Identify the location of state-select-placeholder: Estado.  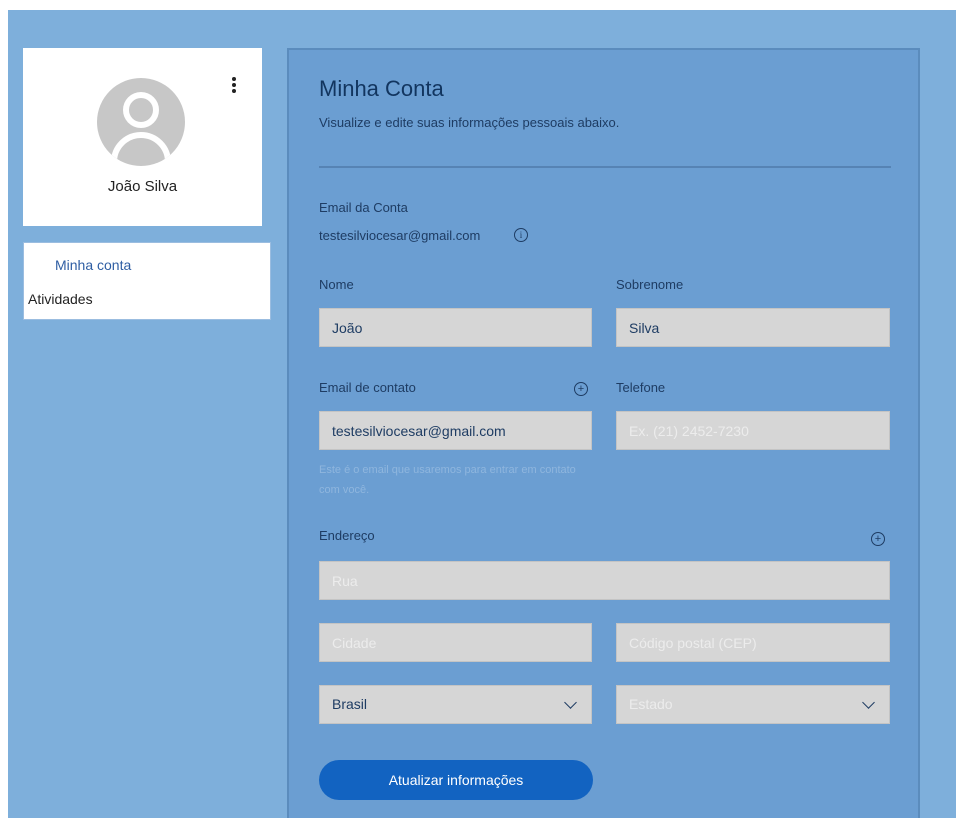
(651, 704).